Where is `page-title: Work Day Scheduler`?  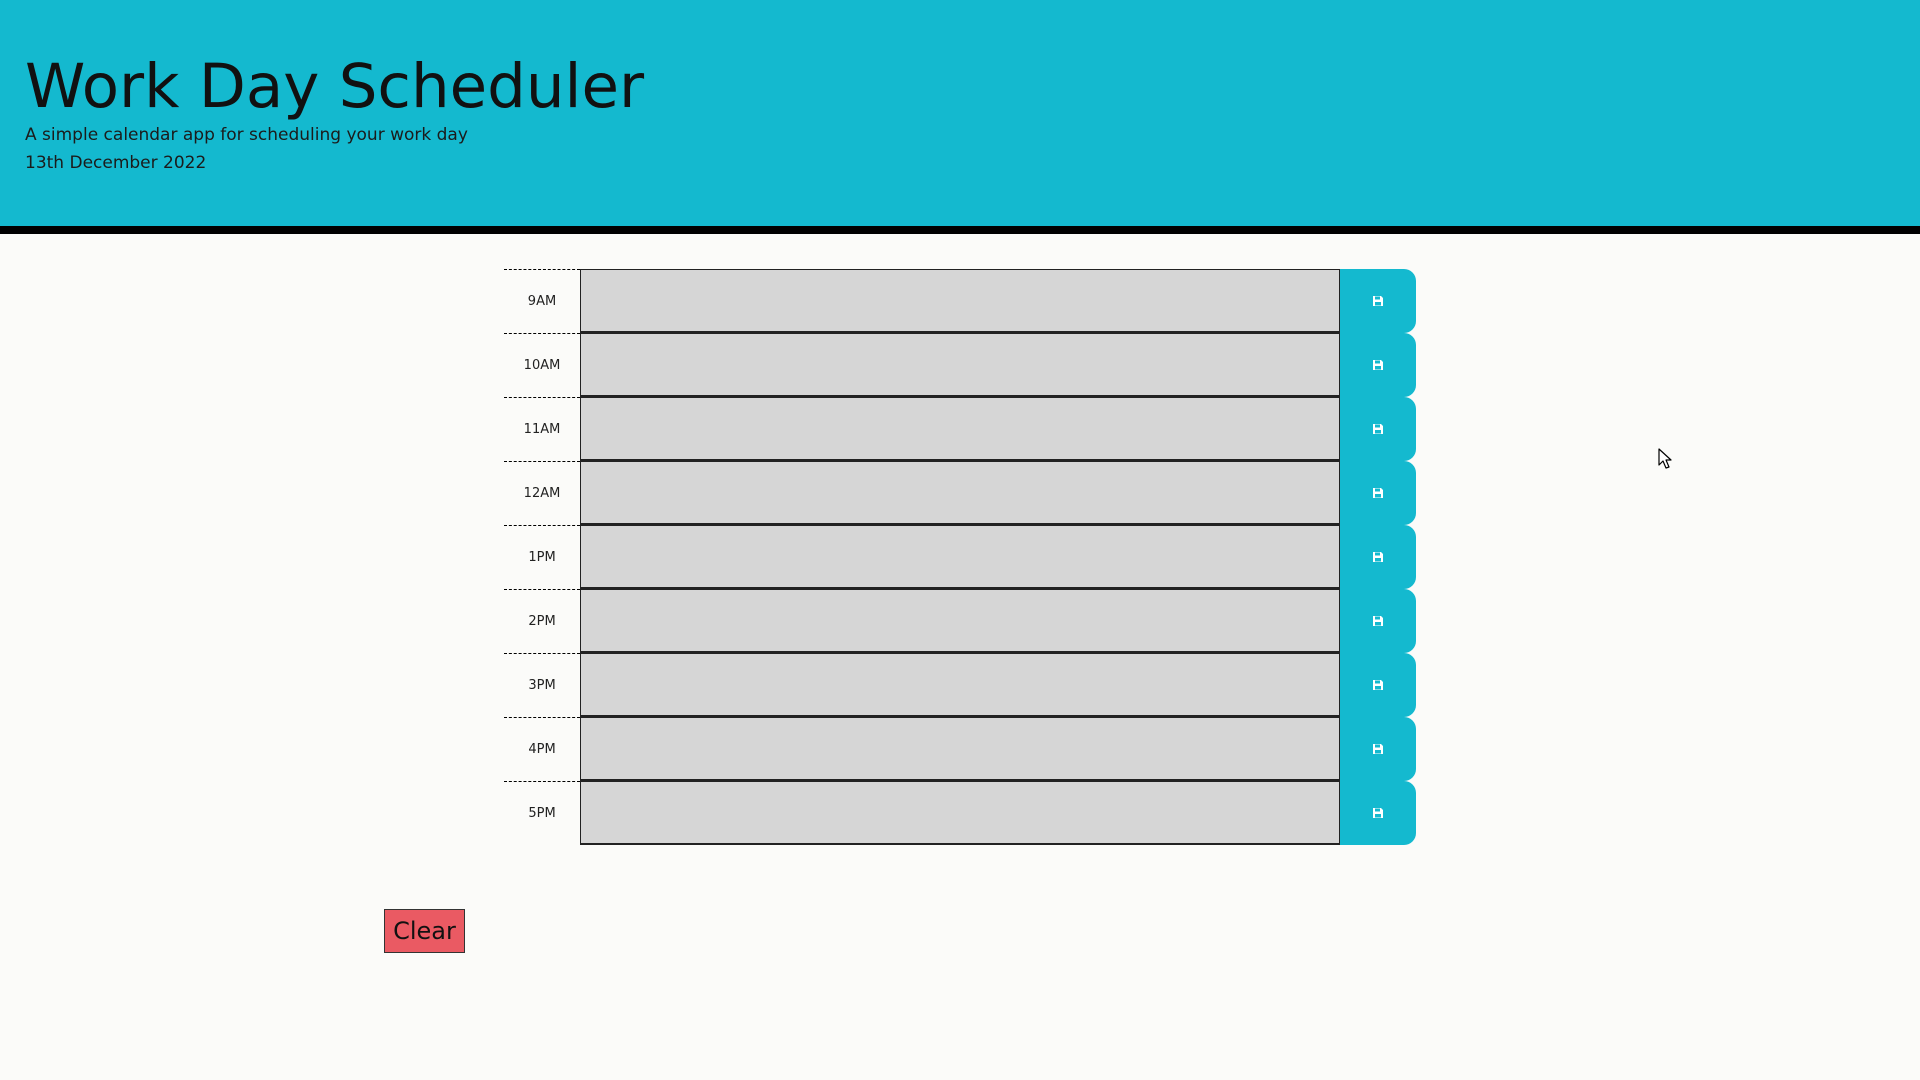
page-title: Work Day Scheduler is located at coordinates (335, 86).